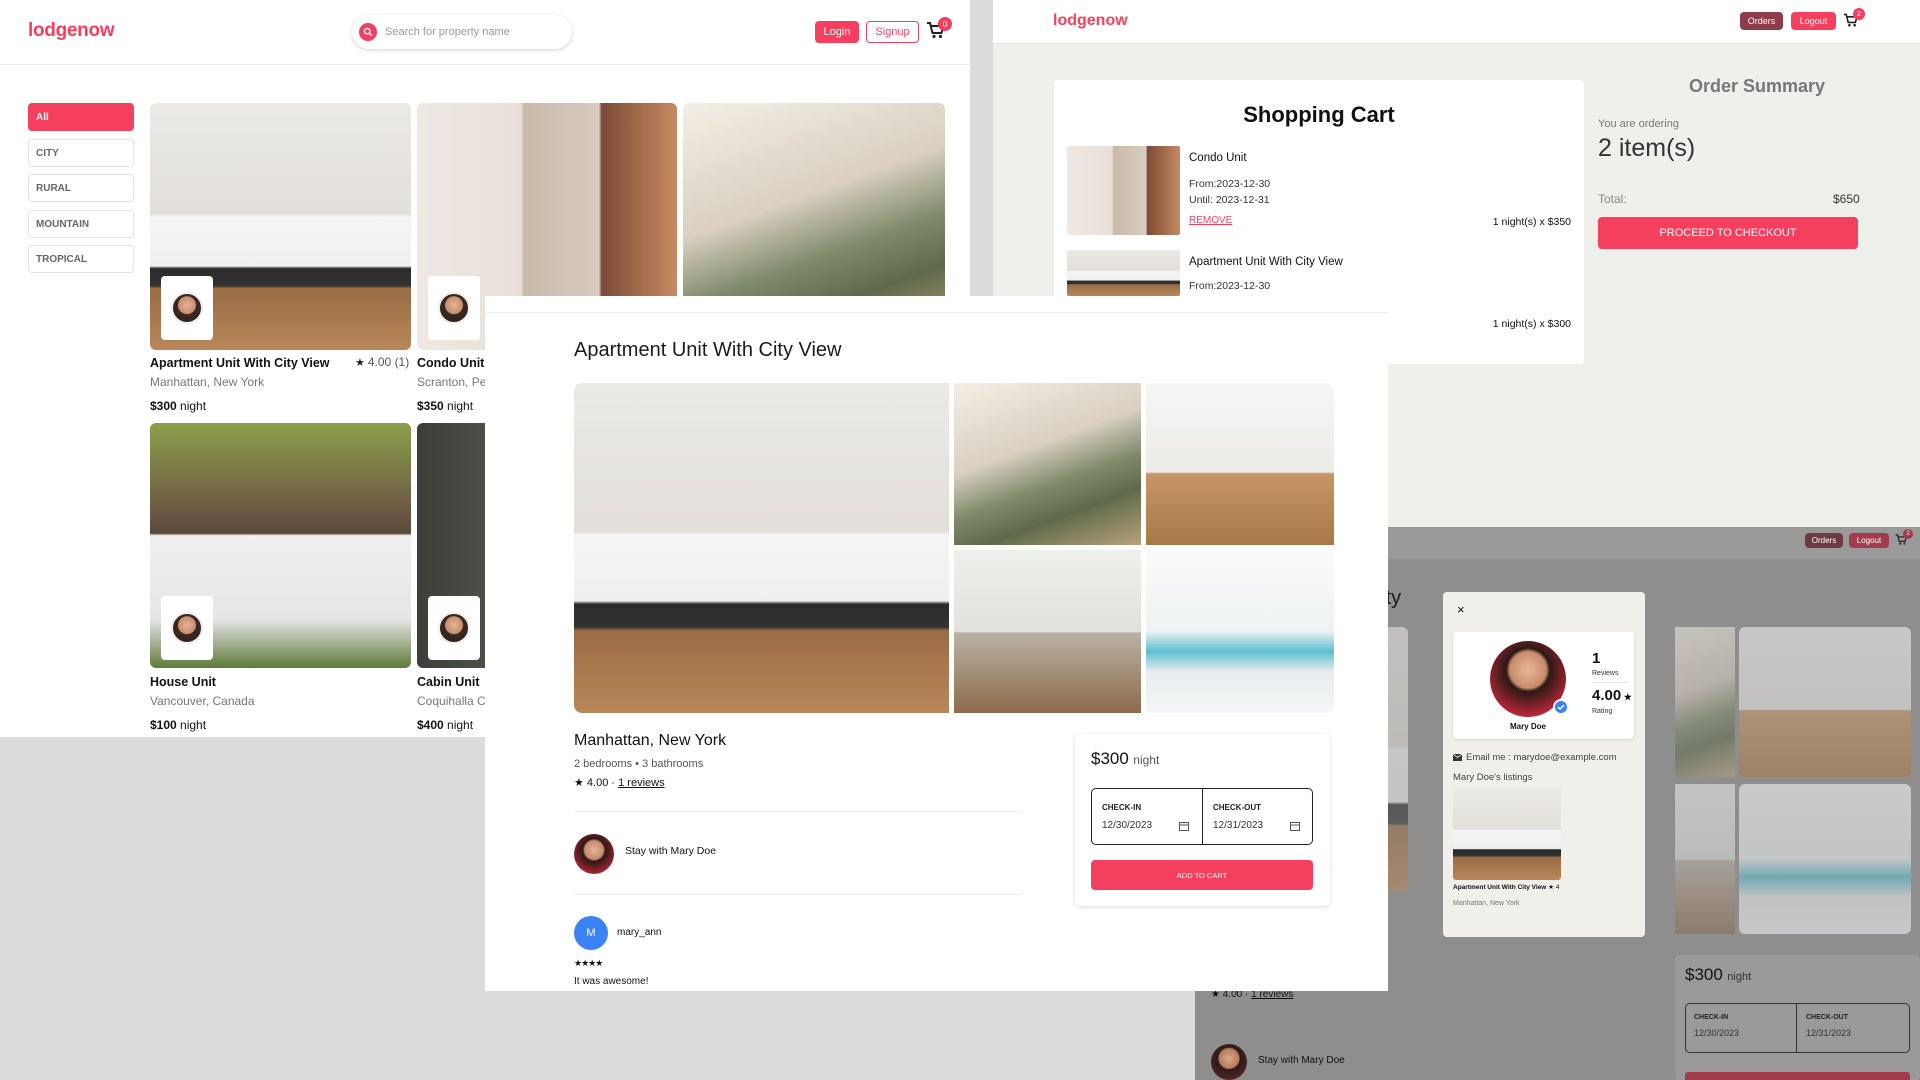 The image size is (1920, 1080). What do you see at coordinates (1605, 673) in the screenshot?
I see `reviews-label: Reviews` at bounding box center [1605, 673].